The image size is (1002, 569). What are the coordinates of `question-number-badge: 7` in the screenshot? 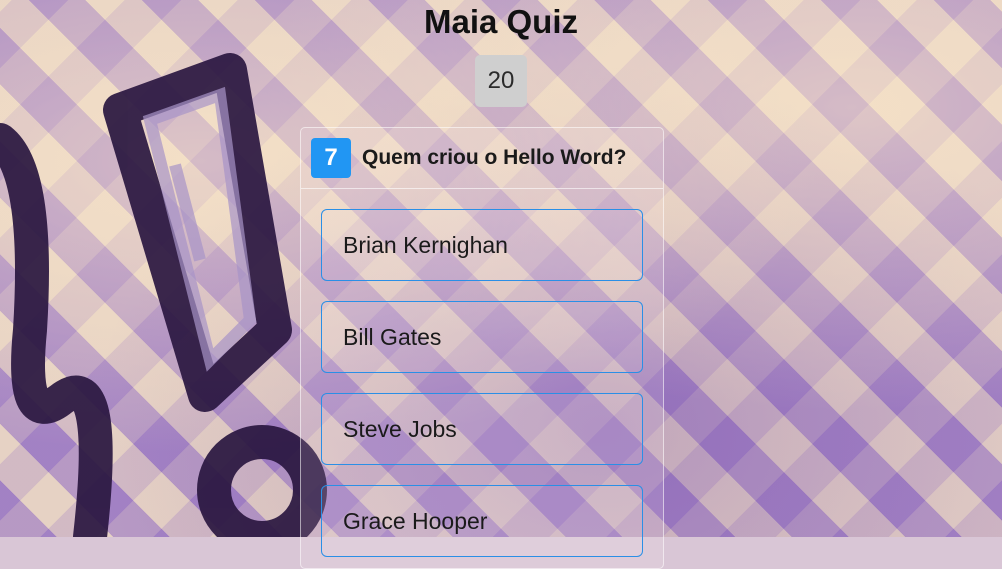 It's located at (331, 158).